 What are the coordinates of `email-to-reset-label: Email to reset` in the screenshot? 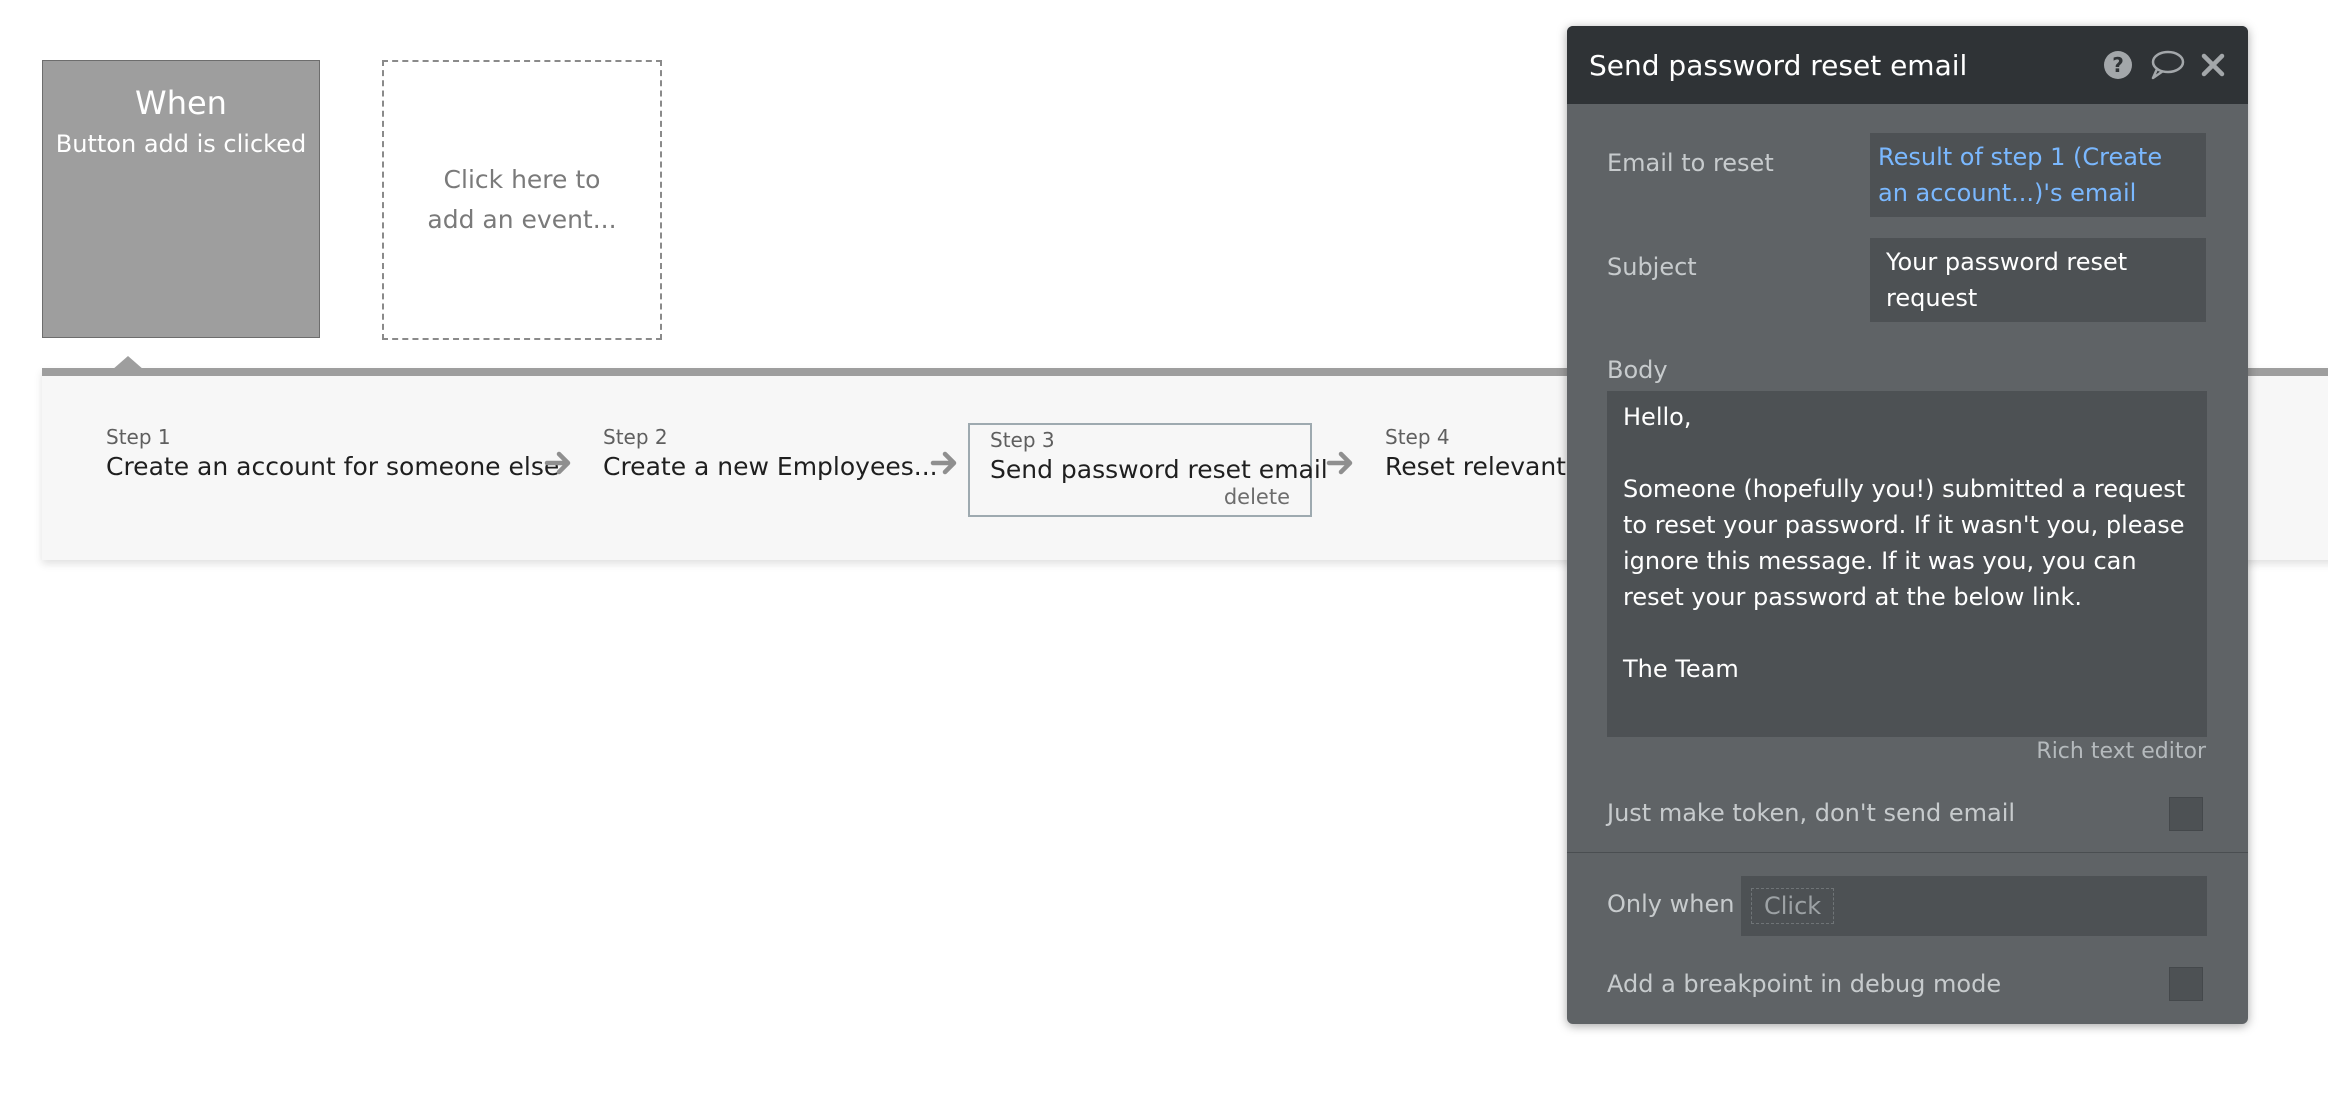 It's located at (1690, 163).